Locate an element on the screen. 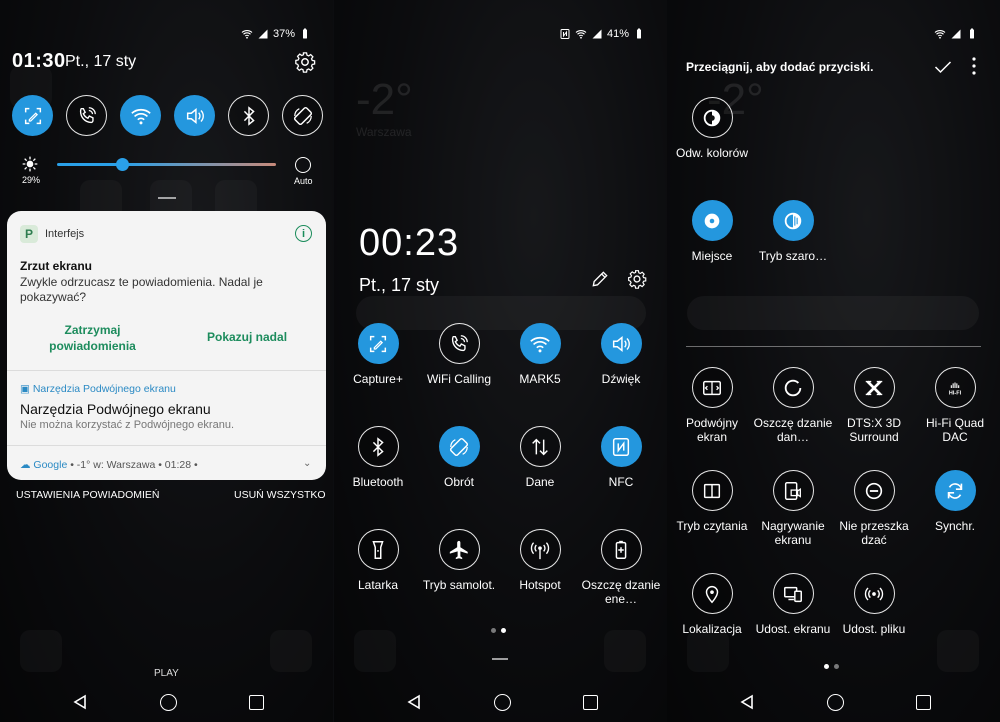 Image resolution: width=1000 pixels, height=722 pixels. tile-label: MARK5 is located at coordinates (540, 379).